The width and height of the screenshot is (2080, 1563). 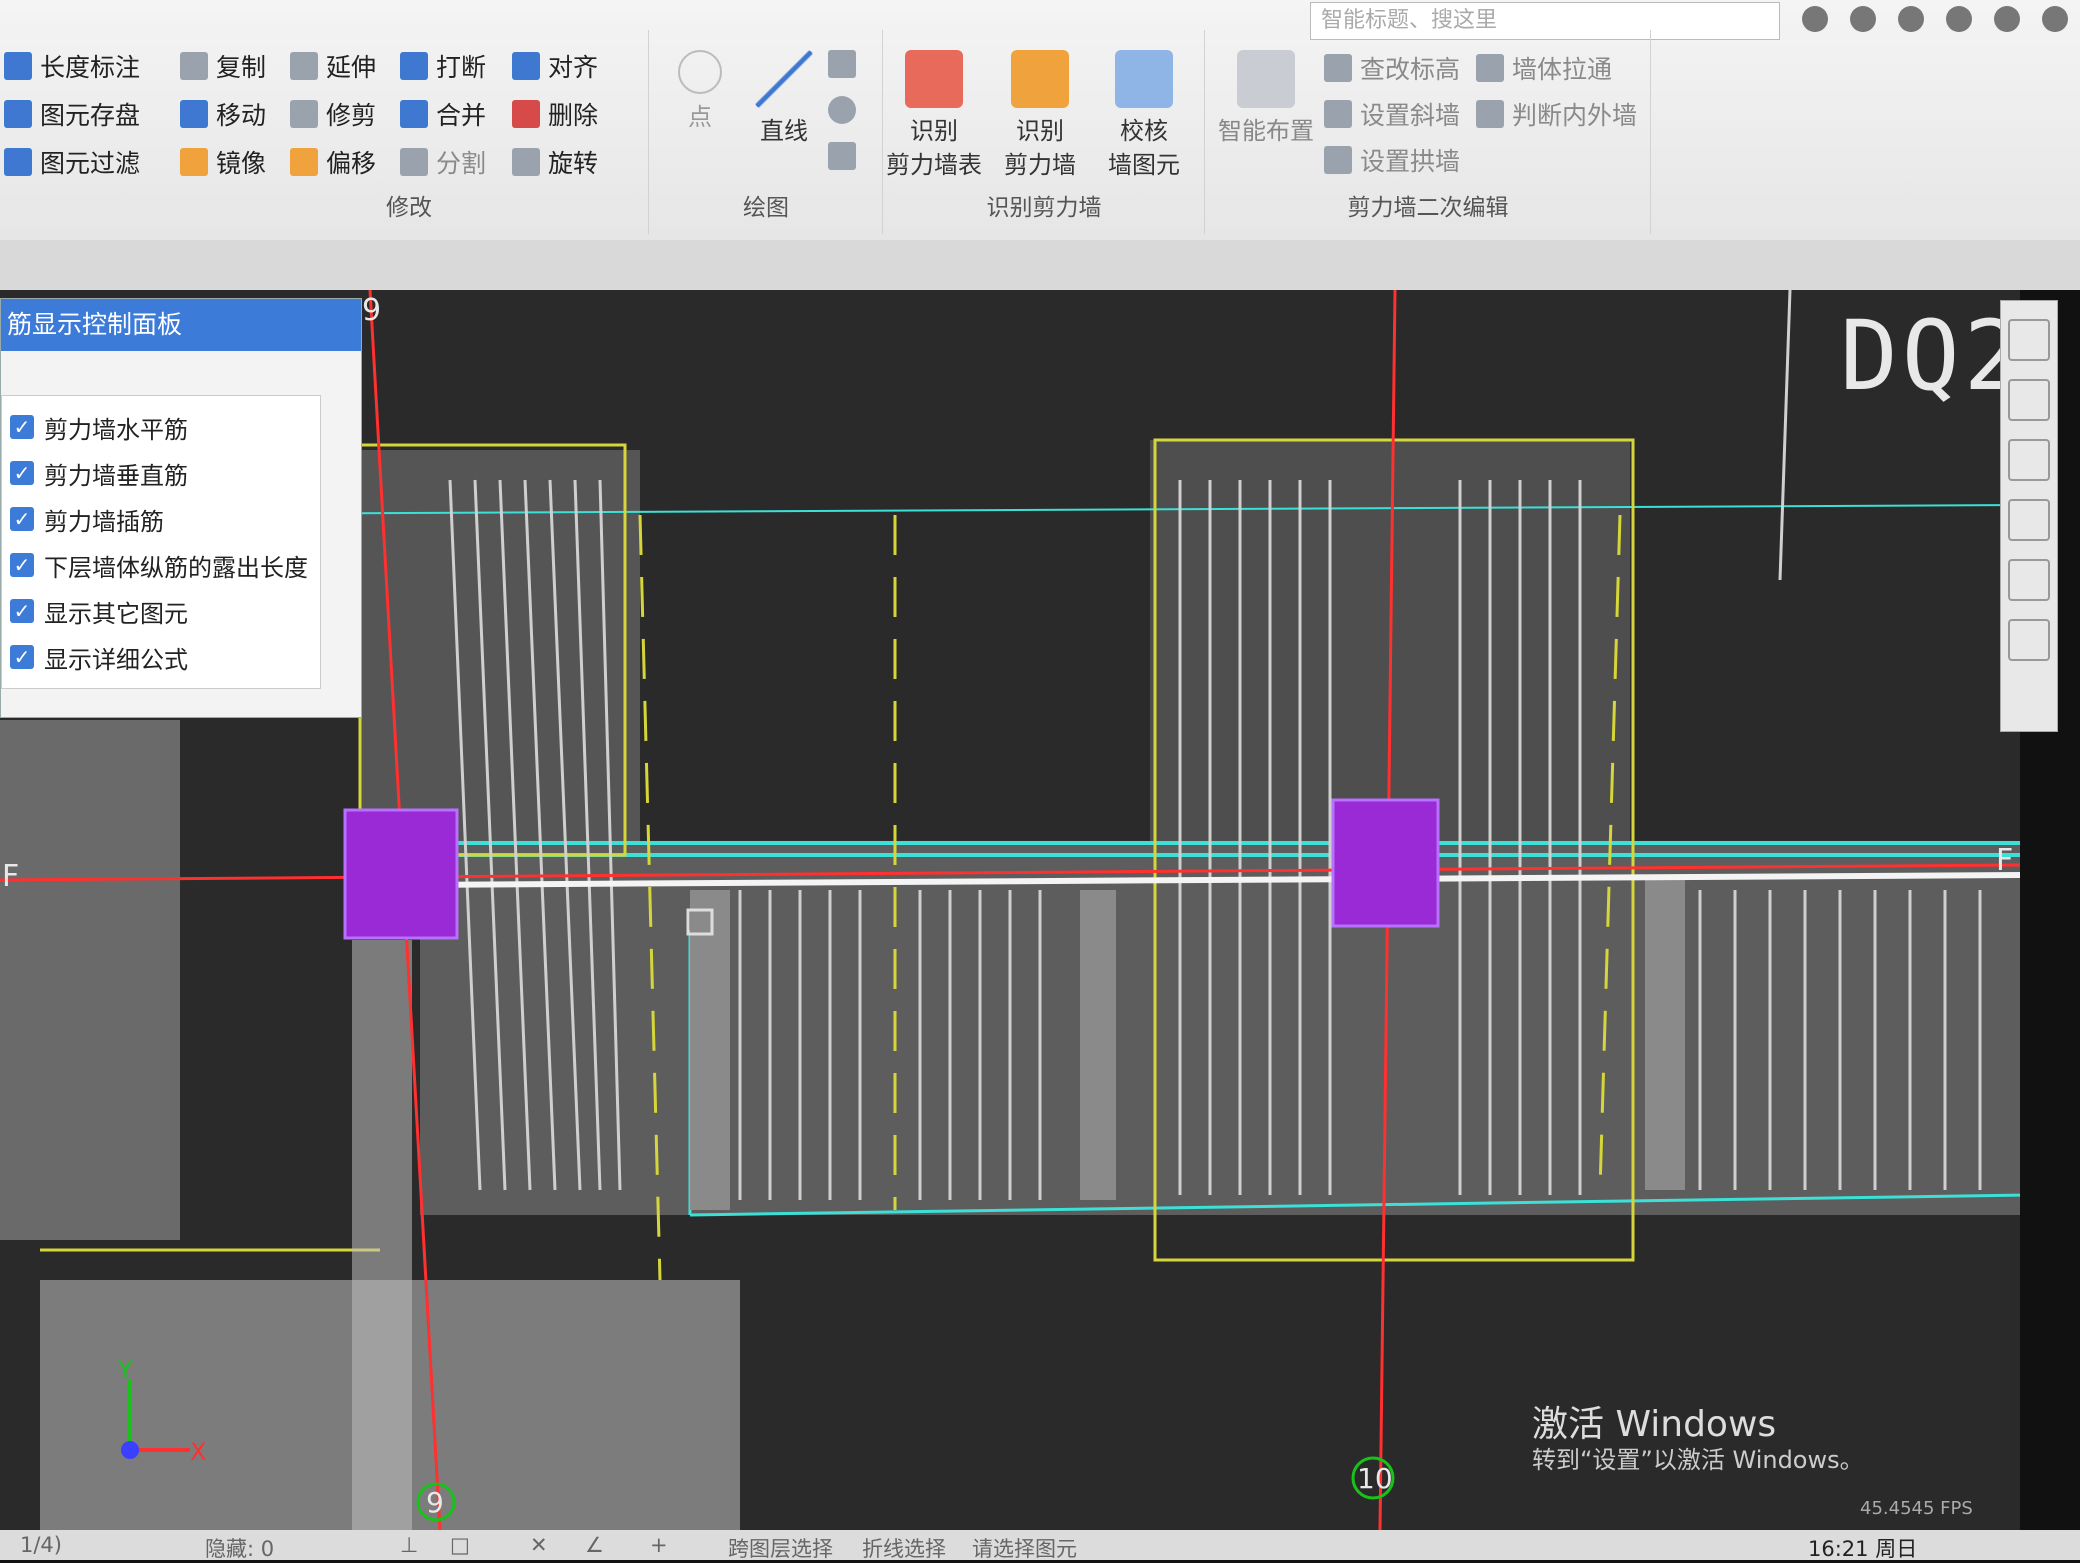 I want to click on snap-angle-button: ∠, so click(x=594, y=1545).